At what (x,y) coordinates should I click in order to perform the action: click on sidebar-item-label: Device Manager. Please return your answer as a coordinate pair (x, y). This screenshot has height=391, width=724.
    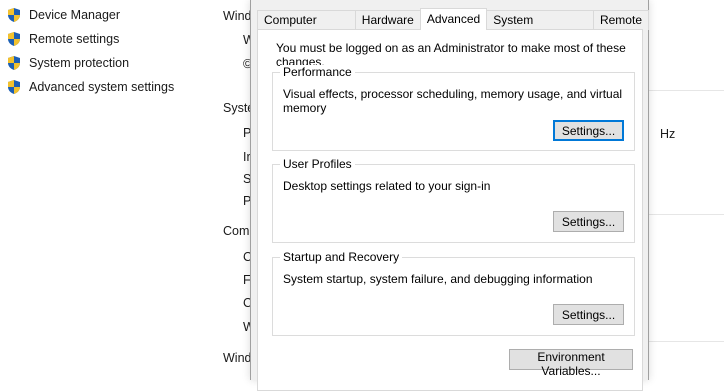
    Looking at the image, I should click on (75, 15).